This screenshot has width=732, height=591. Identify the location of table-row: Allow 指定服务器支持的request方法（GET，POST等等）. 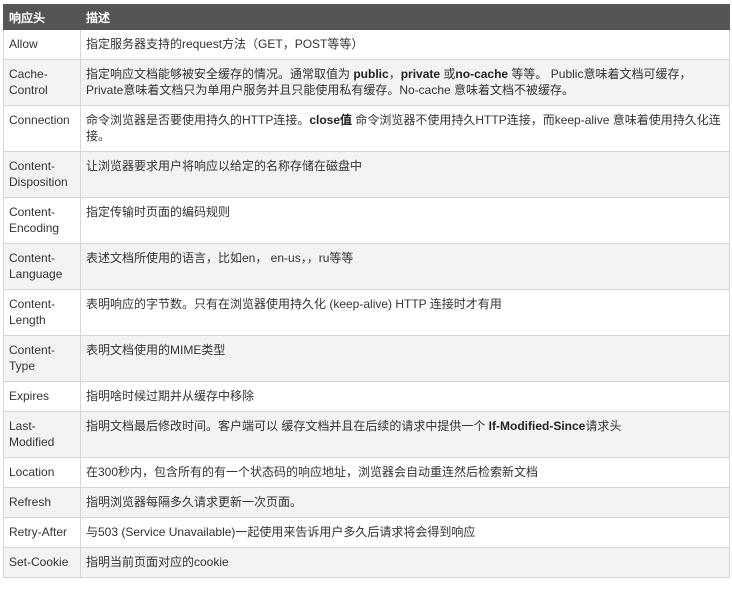
(366, 44).